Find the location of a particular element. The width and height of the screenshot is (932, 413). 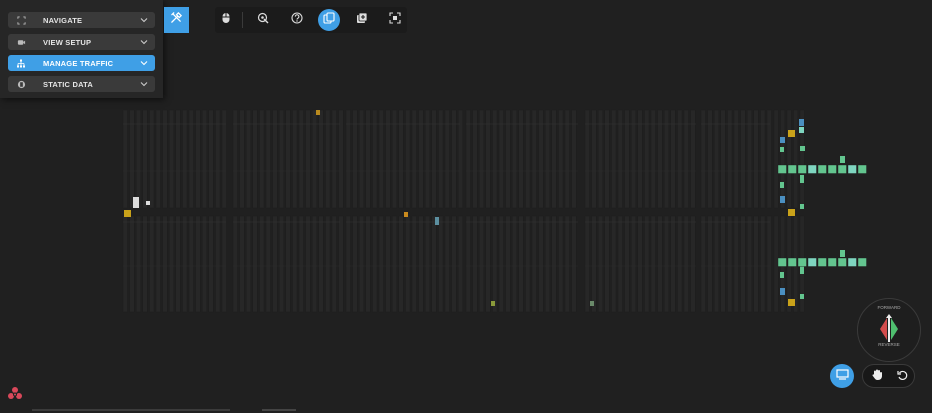

target-cursor-button is located at coordinates (263, 20).